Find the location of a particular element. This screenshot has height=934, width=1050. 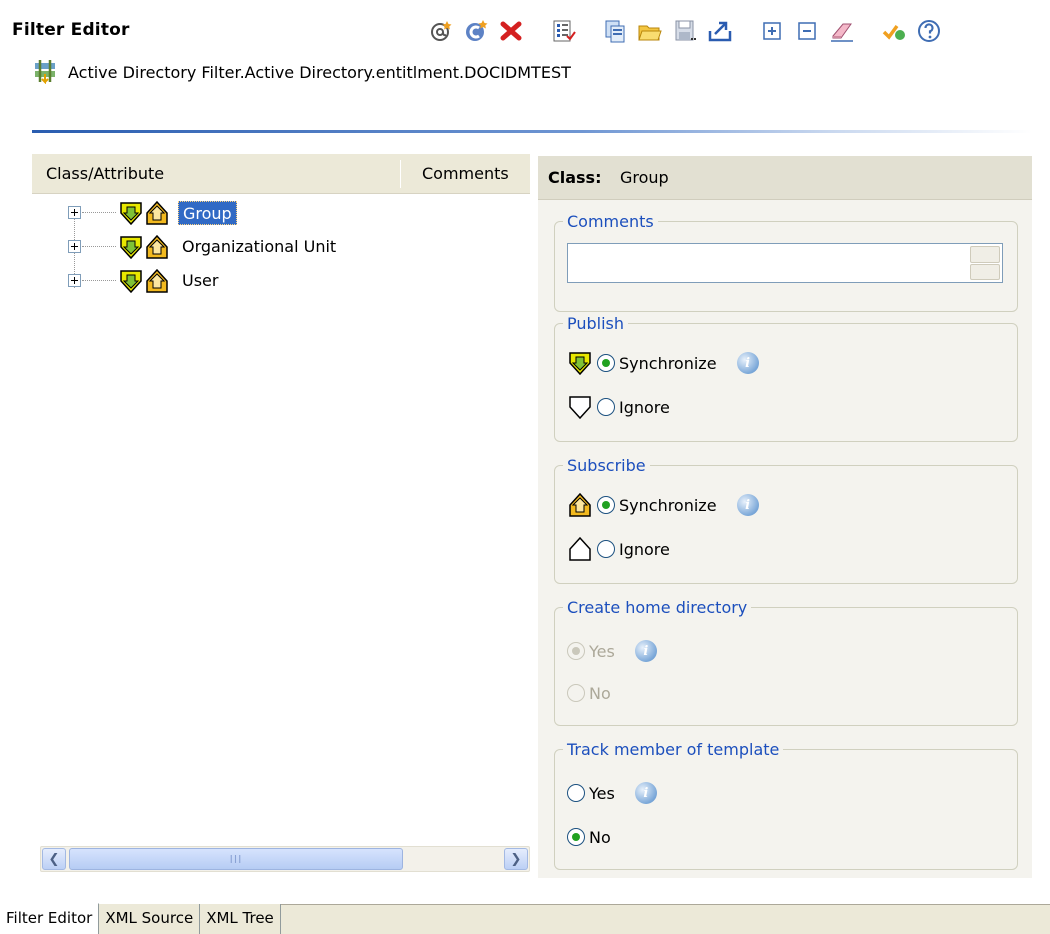

copy-button is located at coordinates (615, 31).